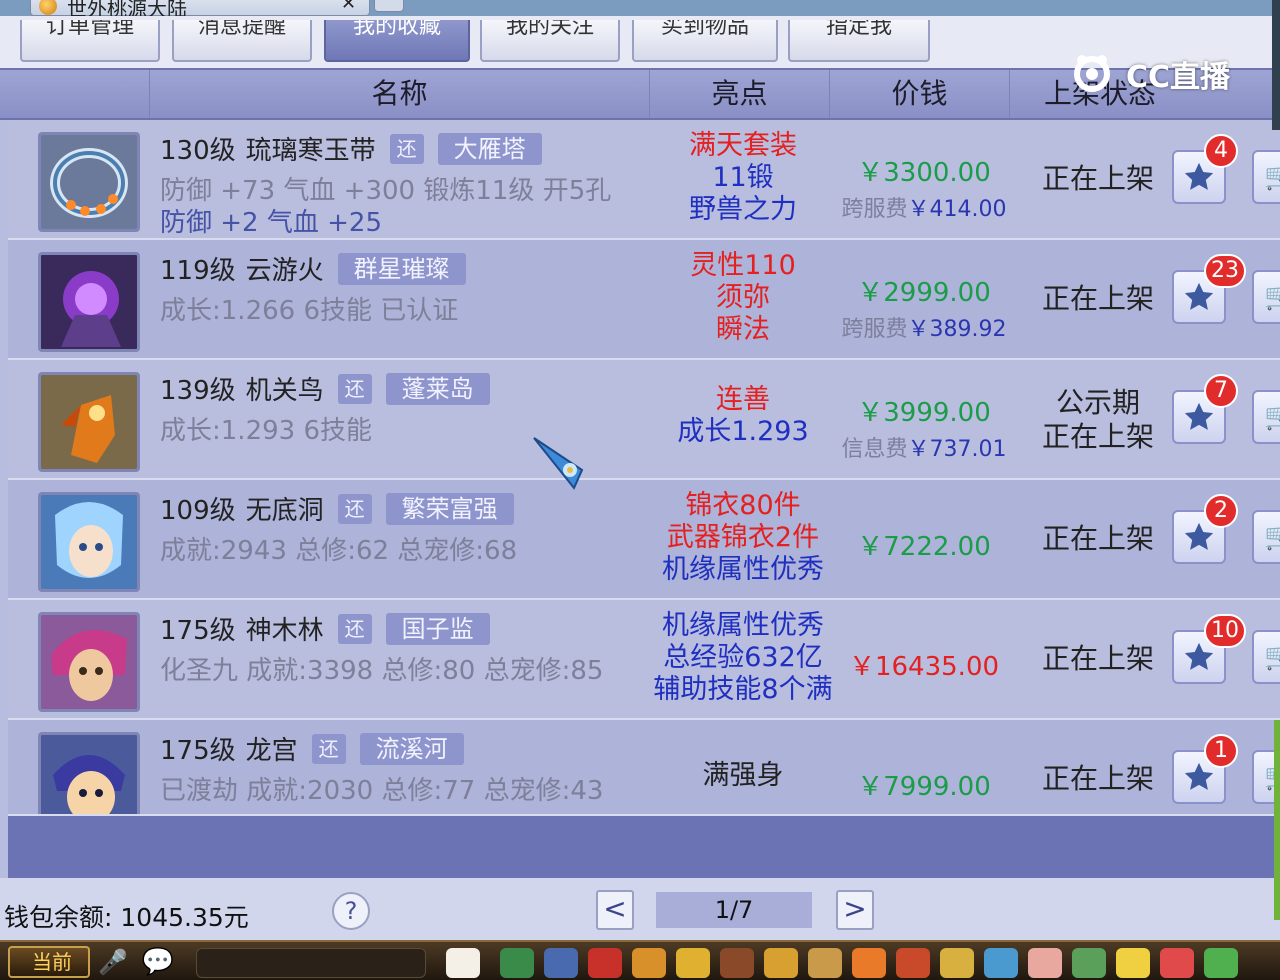  What do you see at coordinates (924, 449) in the screenshot?
I see `item-fee: 信息费￥737.01` at bounding box center [924, 449].